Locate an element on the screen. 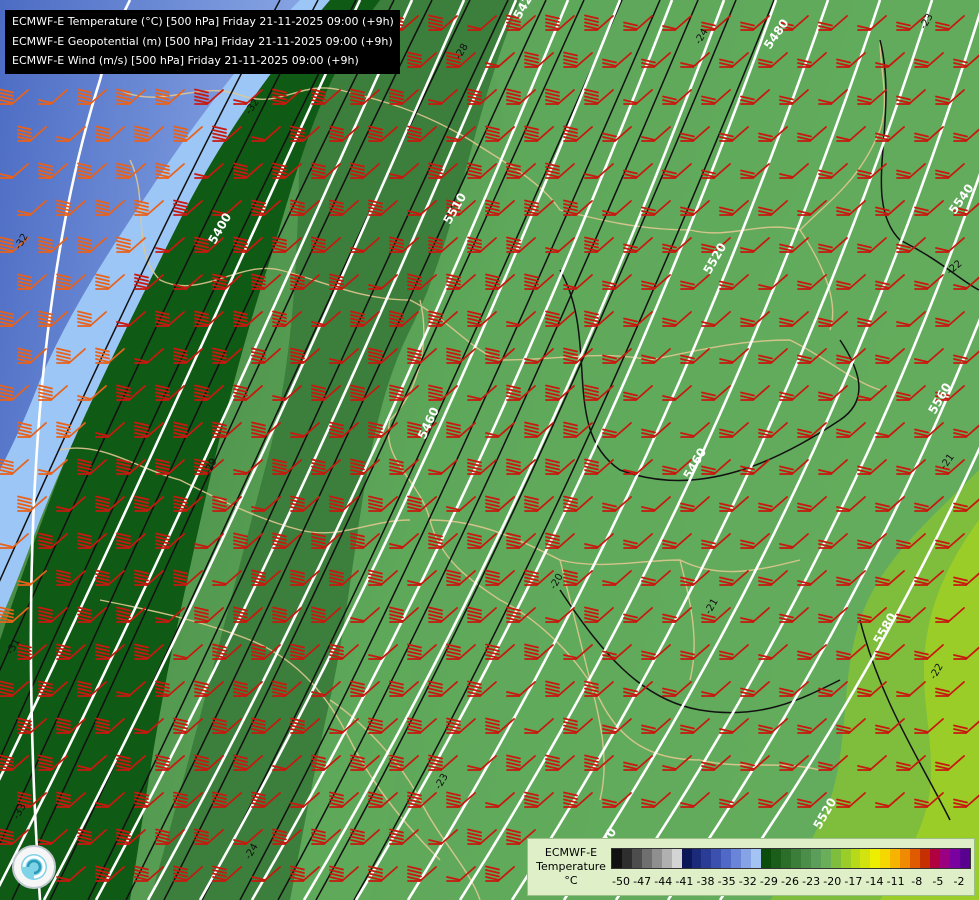 The height and width of the screenshot is (900, 979). ecmwf-logo-icon is located at coordinates (34, 867).